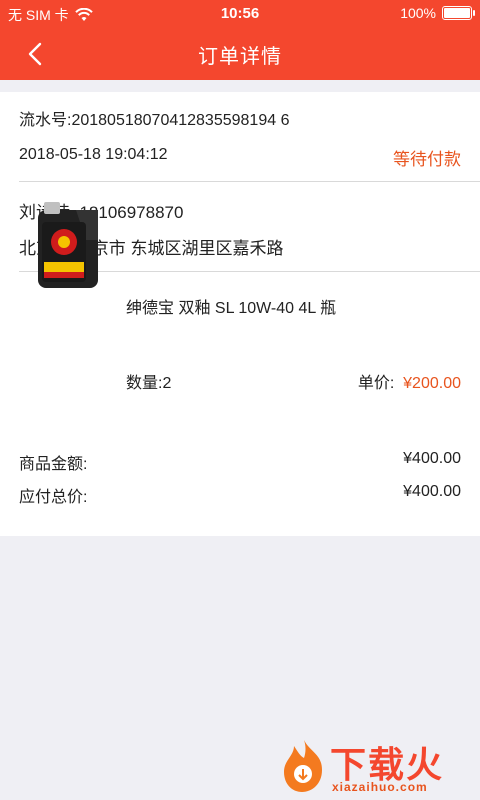 The width and height of the screenshot is (480, 800). I want to click on order-datetime: 2018-05-18 19:04:12, so click(93, 154).